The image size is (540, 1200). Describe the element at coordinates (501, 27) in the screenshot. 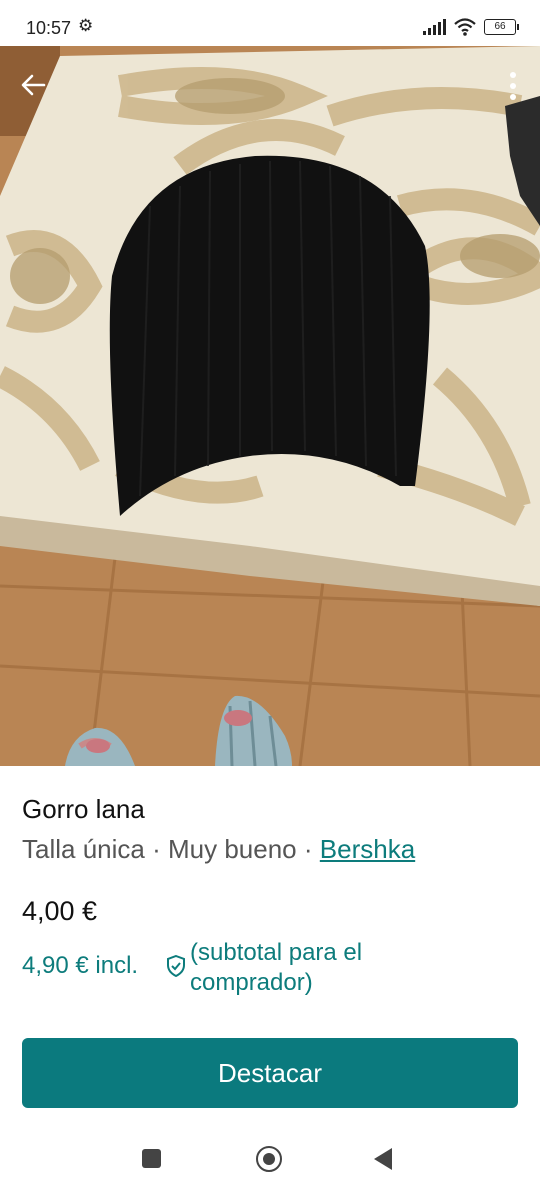

I see `battery-icon: 66` at that location.